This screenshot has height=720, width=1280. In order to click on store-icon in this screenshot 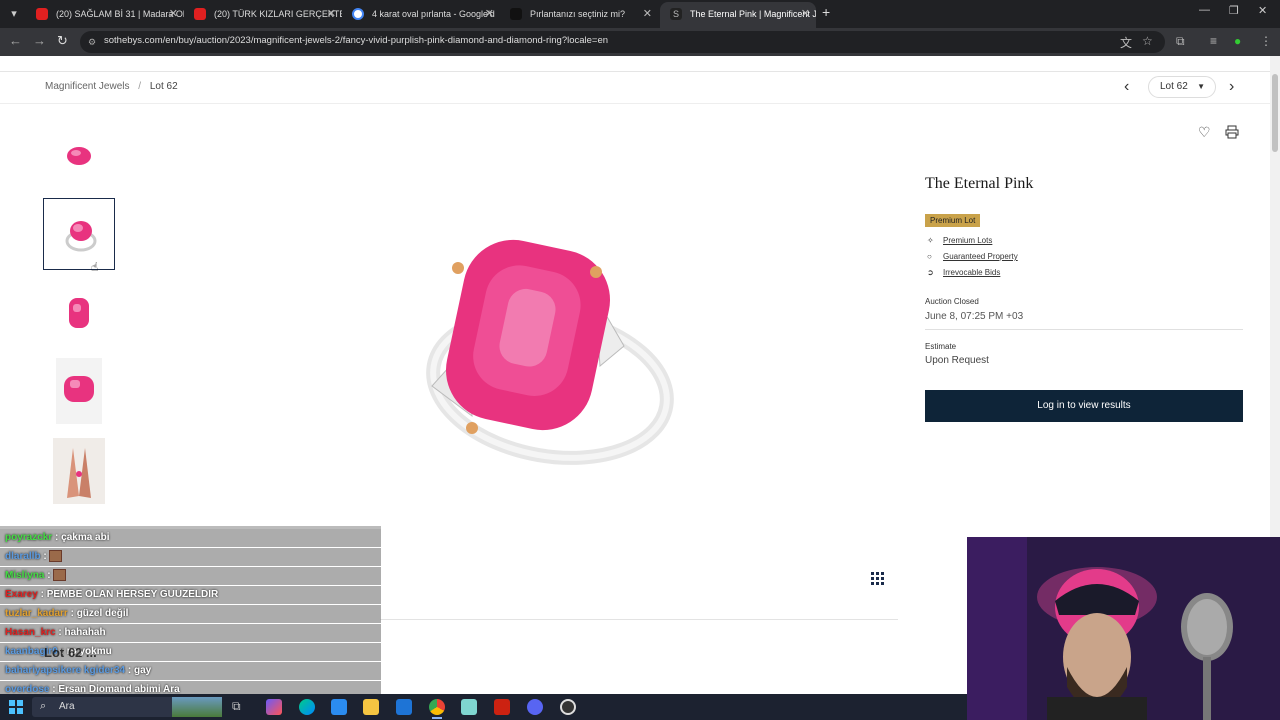, I will do `click(339, 707)`.